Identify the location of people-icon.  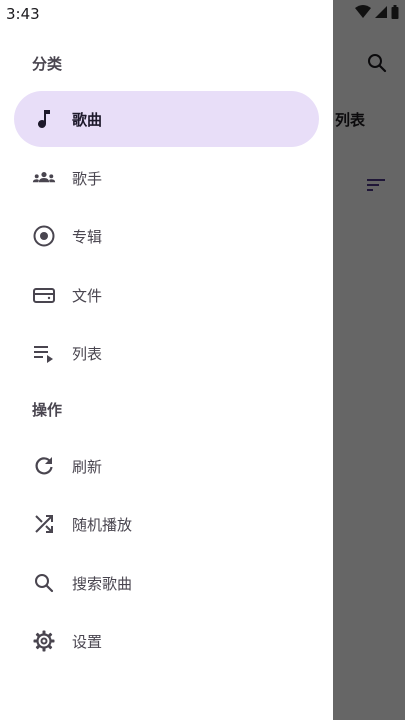
(44, 178).